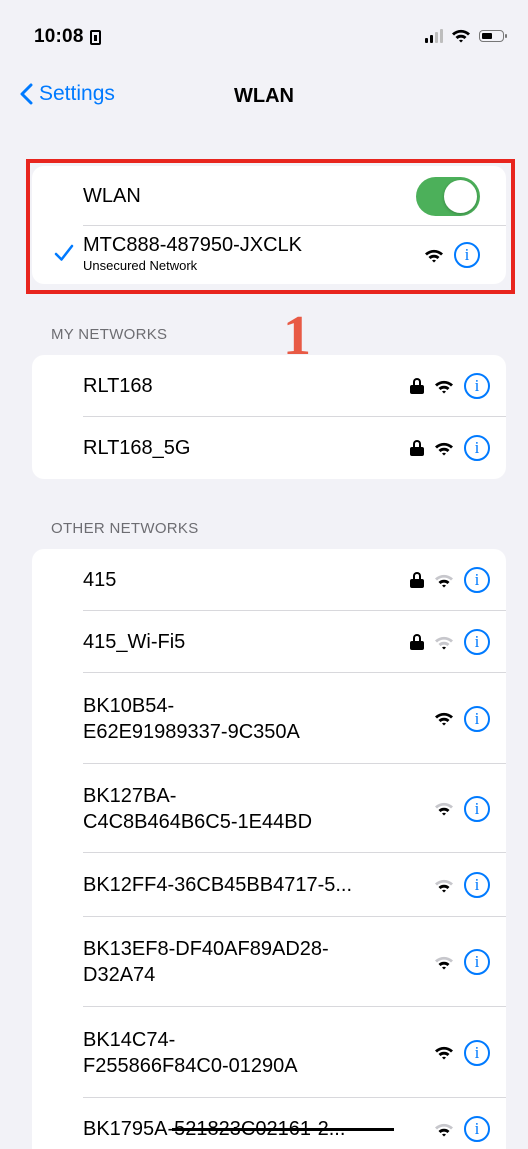 The image size is (528, 1149). I want to click on network-row-bk127ba: BK127BA- C4C8B464B6C5-1E44BD i, so click(269, 808).